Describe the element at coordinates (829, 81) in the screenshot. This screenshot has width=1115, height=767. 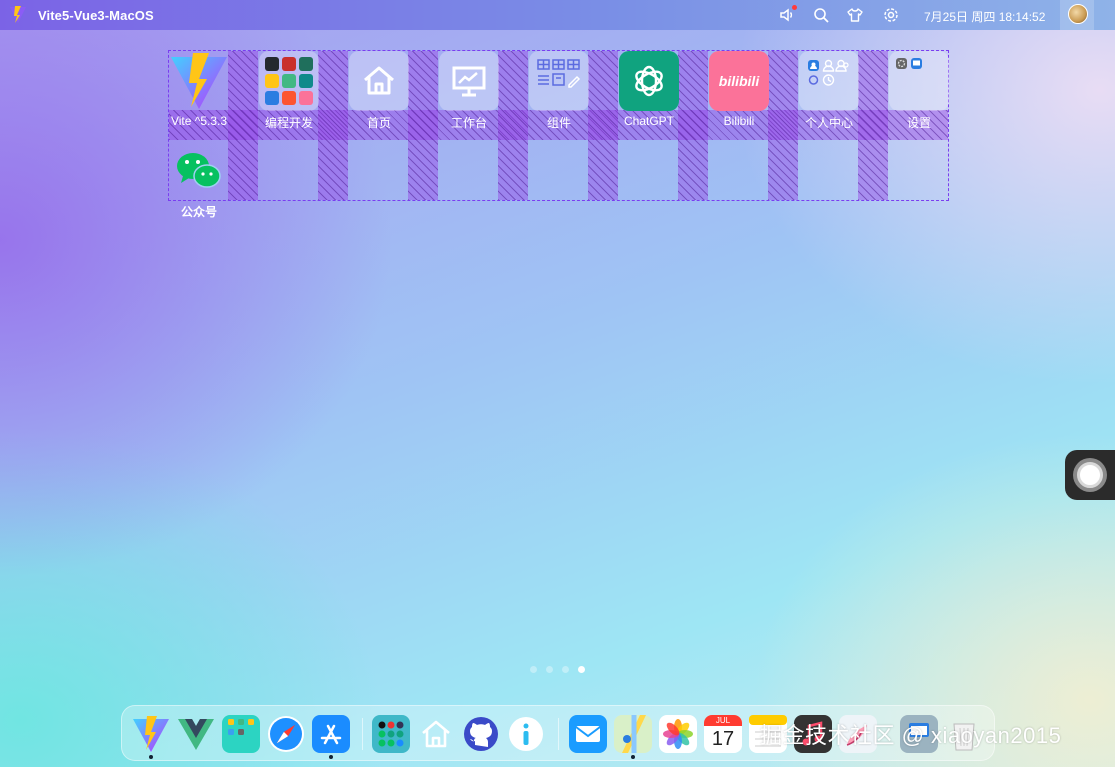
I see `user-center-icon` at that location.